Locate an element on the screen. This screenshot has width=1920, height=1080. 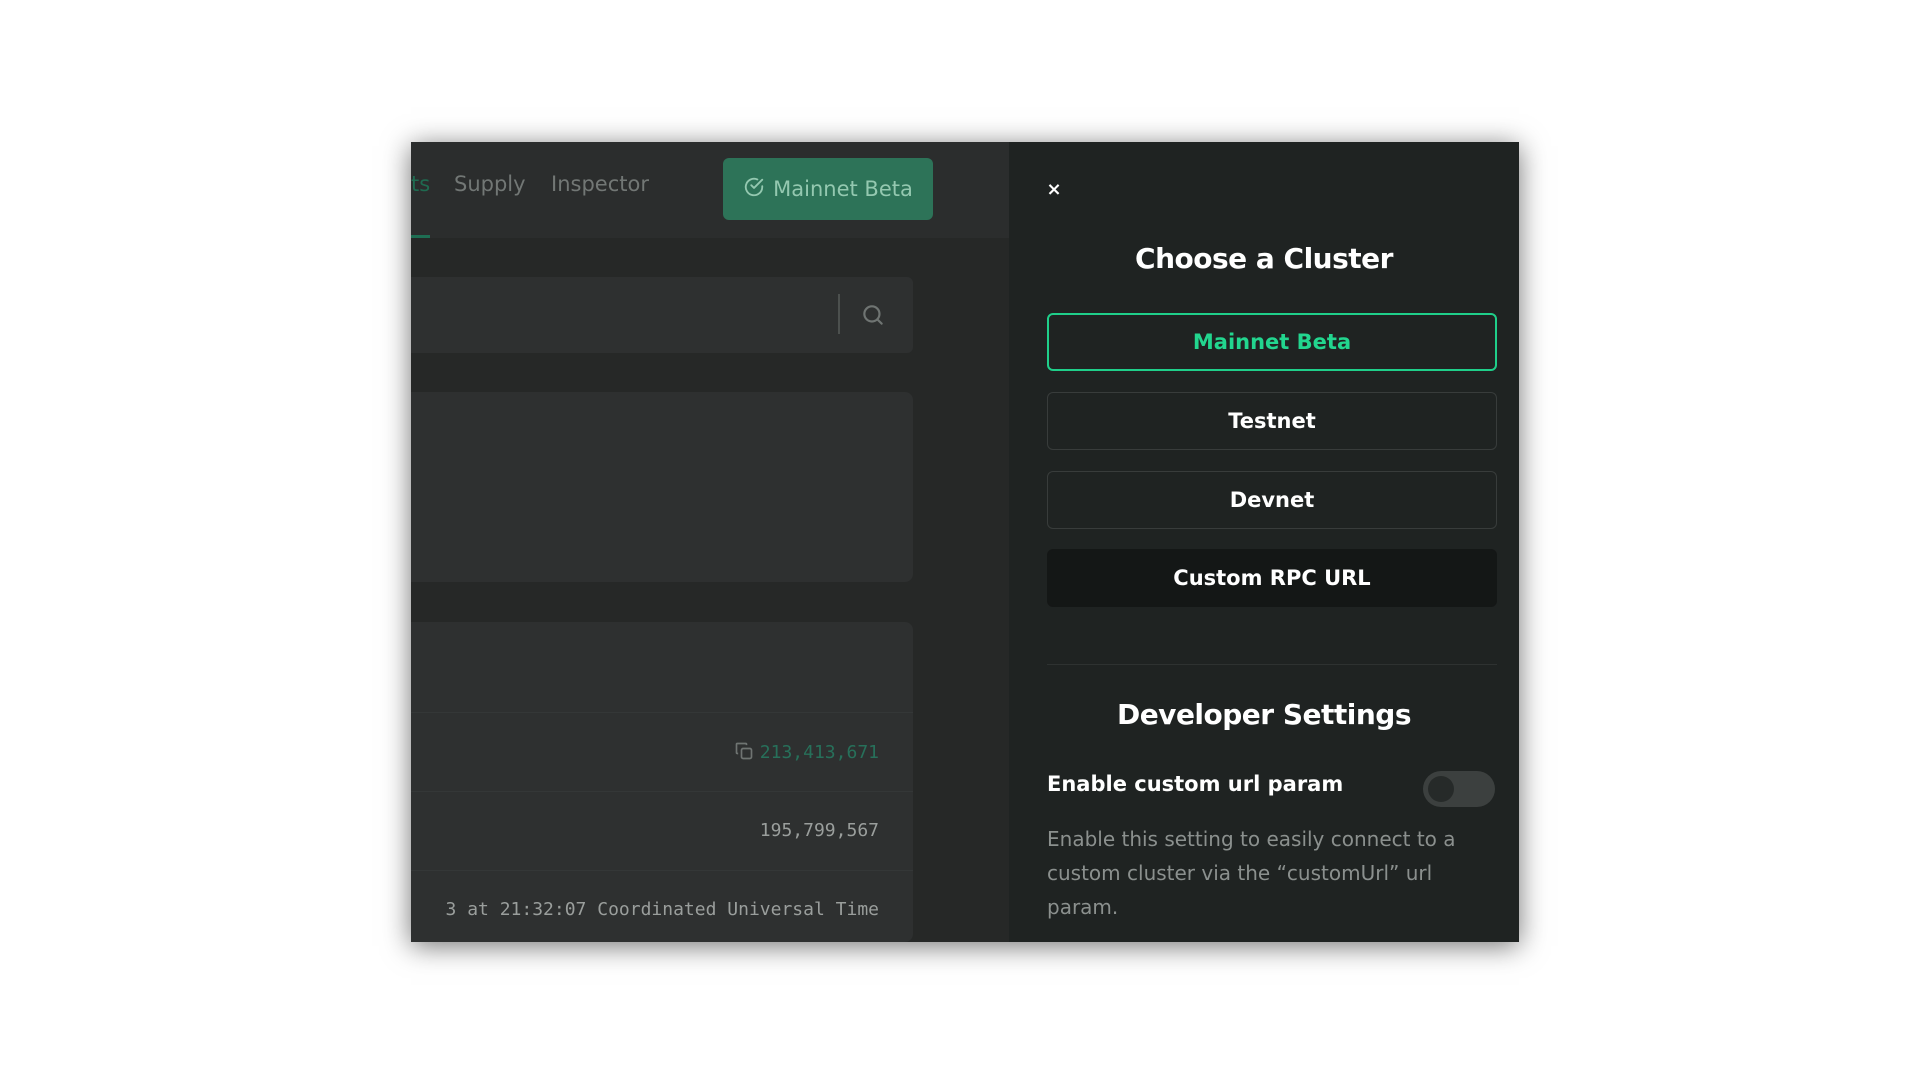
nav-item-inspector: Inspector is located at coordinates (600, 184).